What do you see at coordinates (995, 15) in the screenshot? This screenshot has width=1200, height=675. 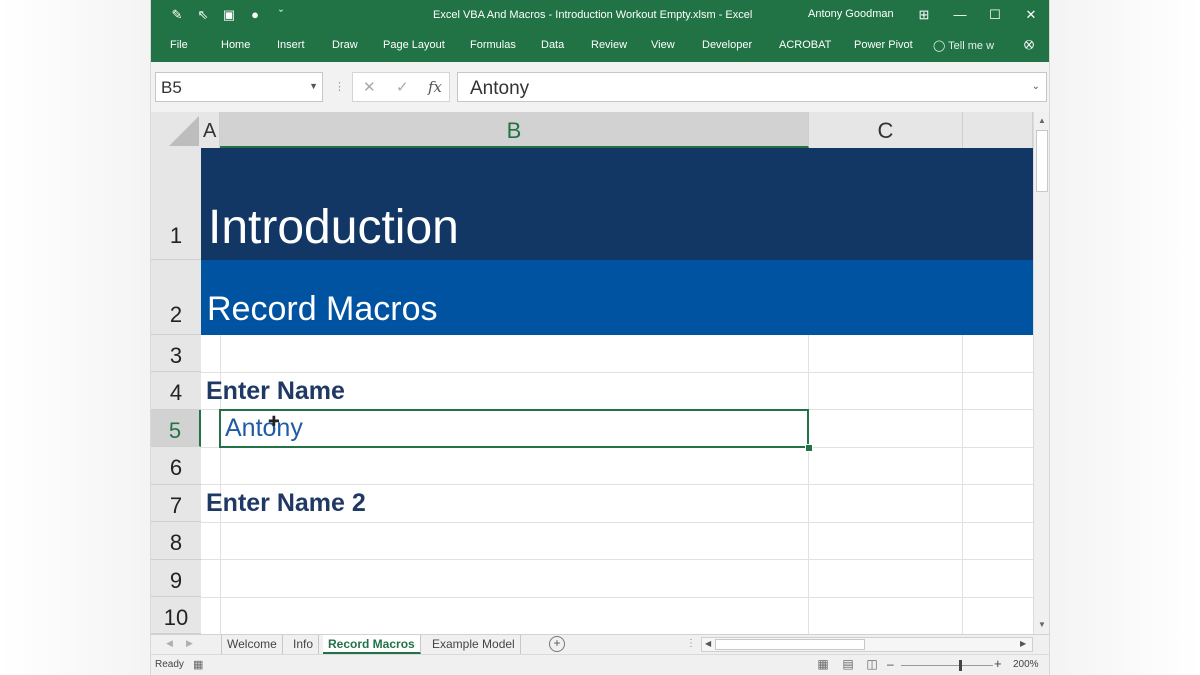 I see `maximize-button: ☐` at bounding box center [995, 15].